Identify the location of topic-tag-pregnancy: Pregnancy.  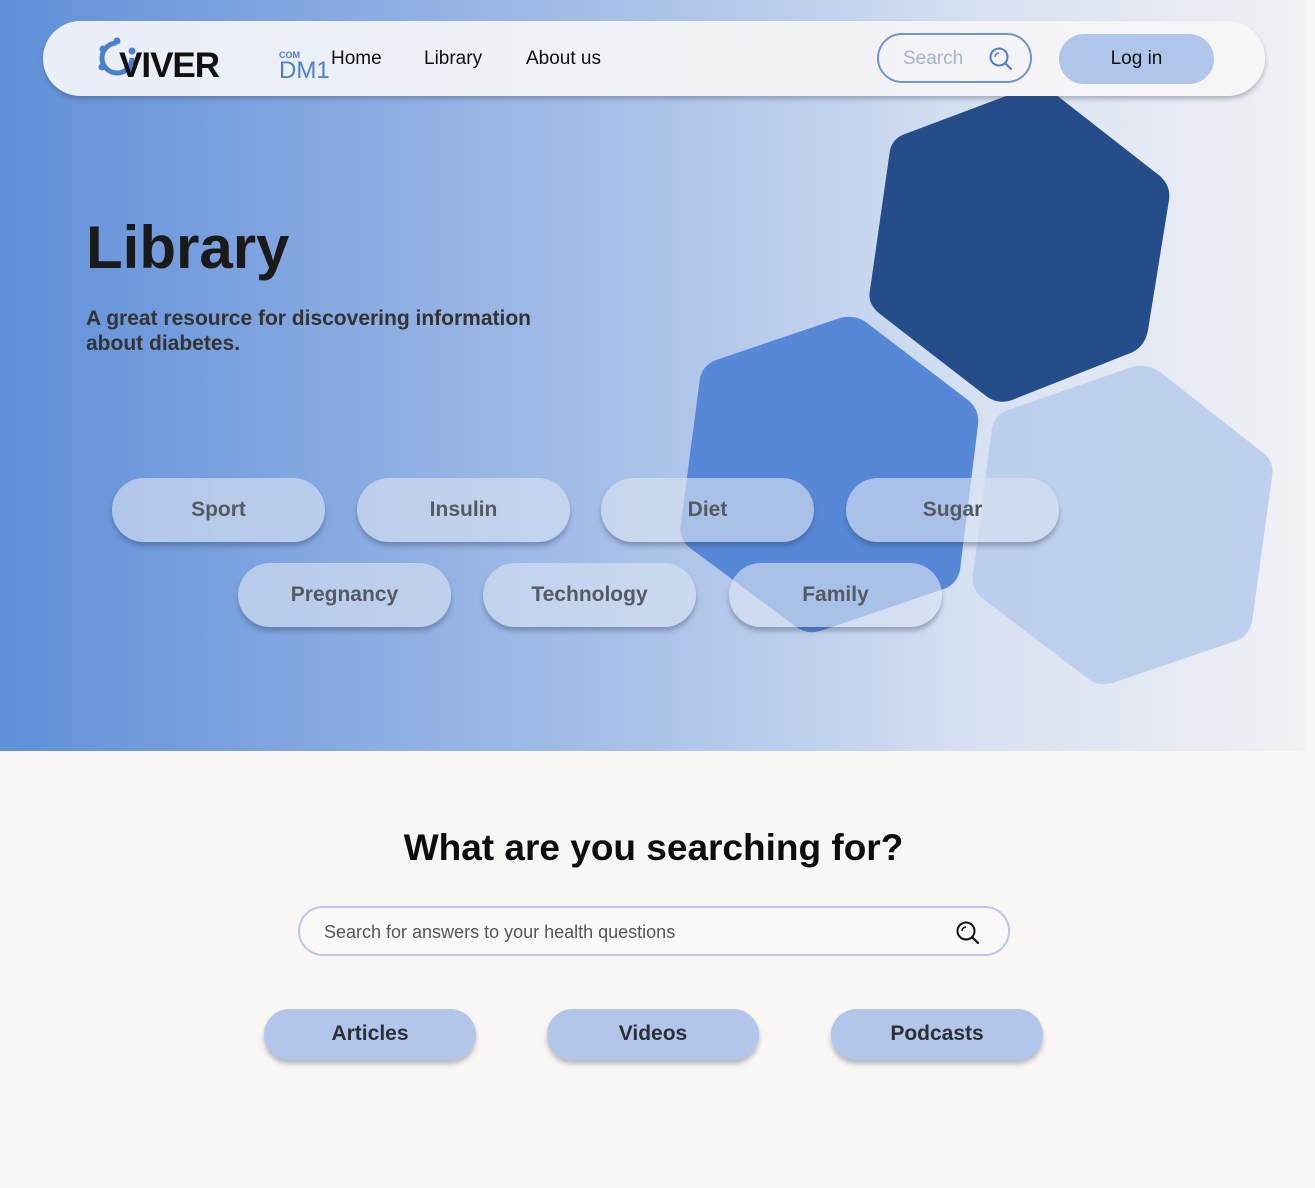
(344, 595).